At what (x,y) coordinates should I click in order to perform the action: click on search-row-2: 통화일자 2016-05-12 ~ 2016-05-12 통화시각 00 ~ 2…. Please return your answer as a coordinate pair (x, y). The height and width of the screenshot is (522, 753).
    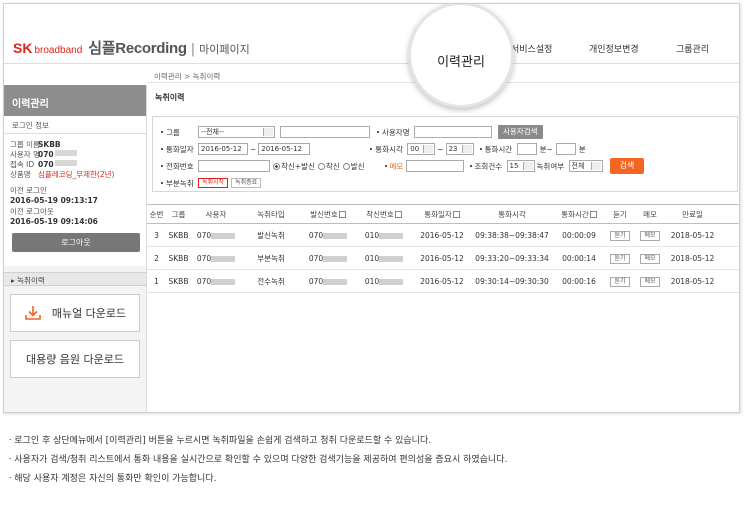
    Looking at the image, I should click on (373, 149).